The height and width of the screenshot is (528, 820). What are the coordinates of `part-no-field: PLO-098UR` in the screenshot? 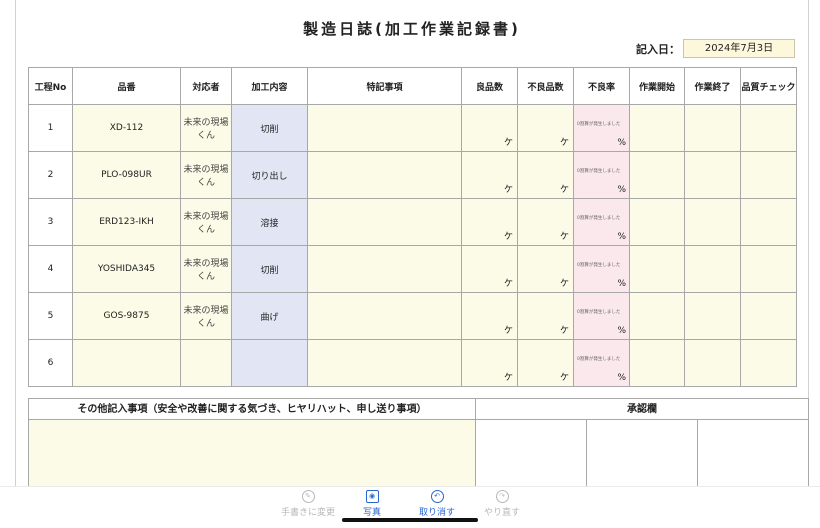 It's located at (126, 175).